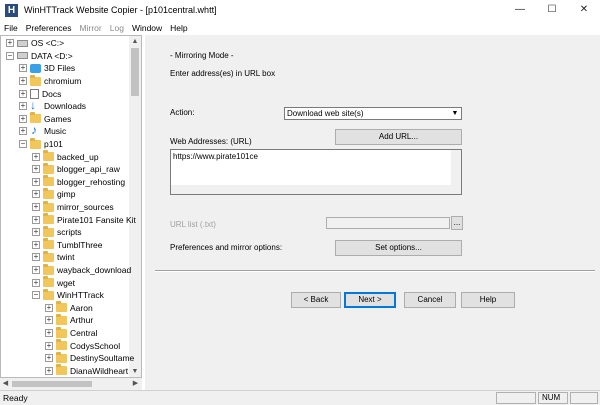 Image resolution: width=600 pixels, height=405 pixels. What do you see at coordinates (135, 41) in the screenshot?
I see `scroll-up-arrow-icon: ▲` at bounding box center [135, 41].